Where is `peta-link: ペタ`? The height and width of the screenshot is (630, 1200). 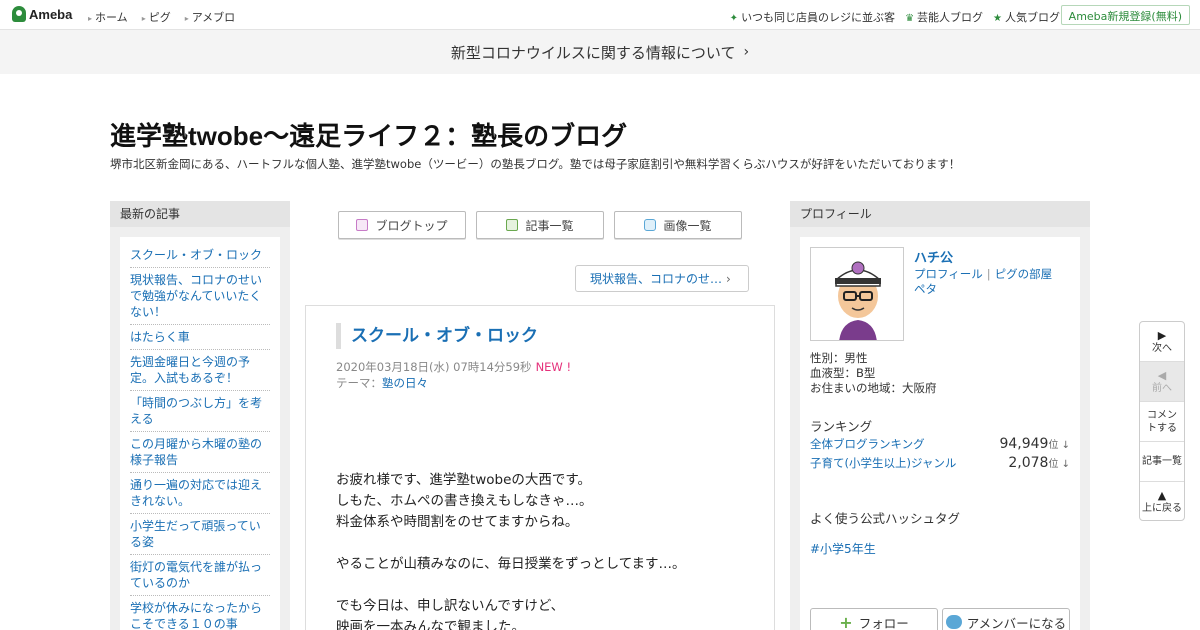
peta-link: ペタ is located at coordinates (925, 289).